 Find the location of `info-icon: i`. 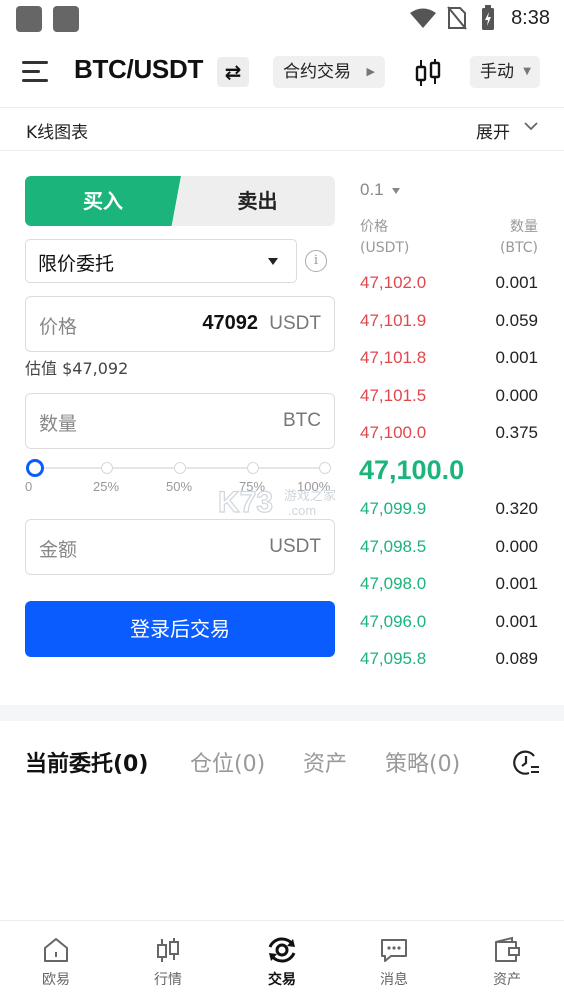

info-icon: i is located at coordinates (316, 261).